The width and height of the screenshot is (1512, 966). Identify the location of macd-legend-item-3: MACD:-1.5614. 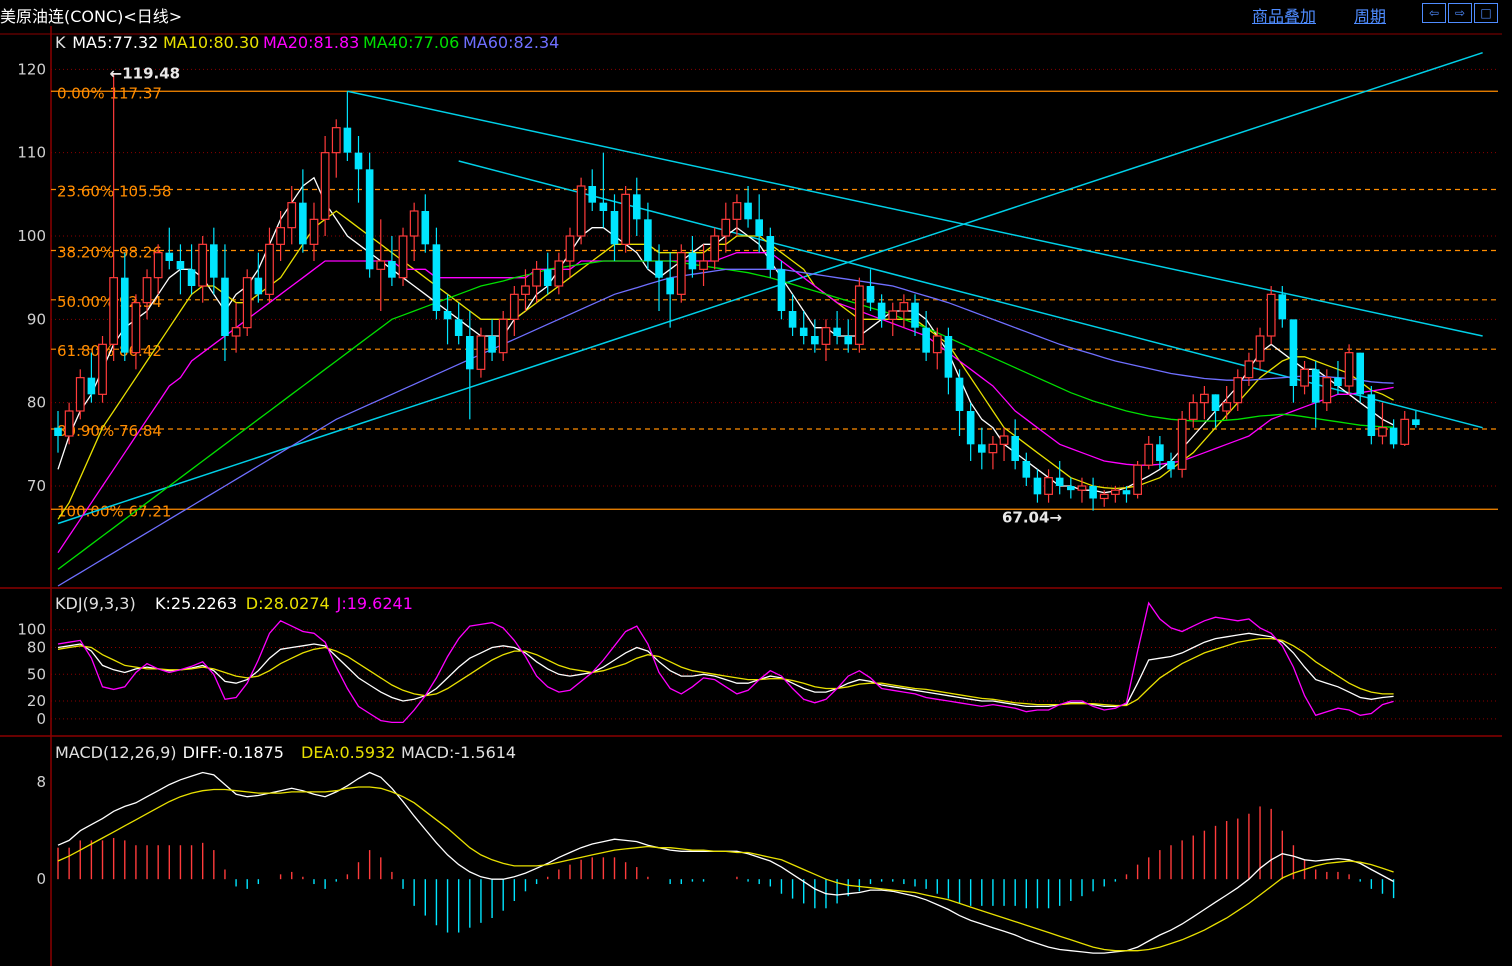
(458, 752).